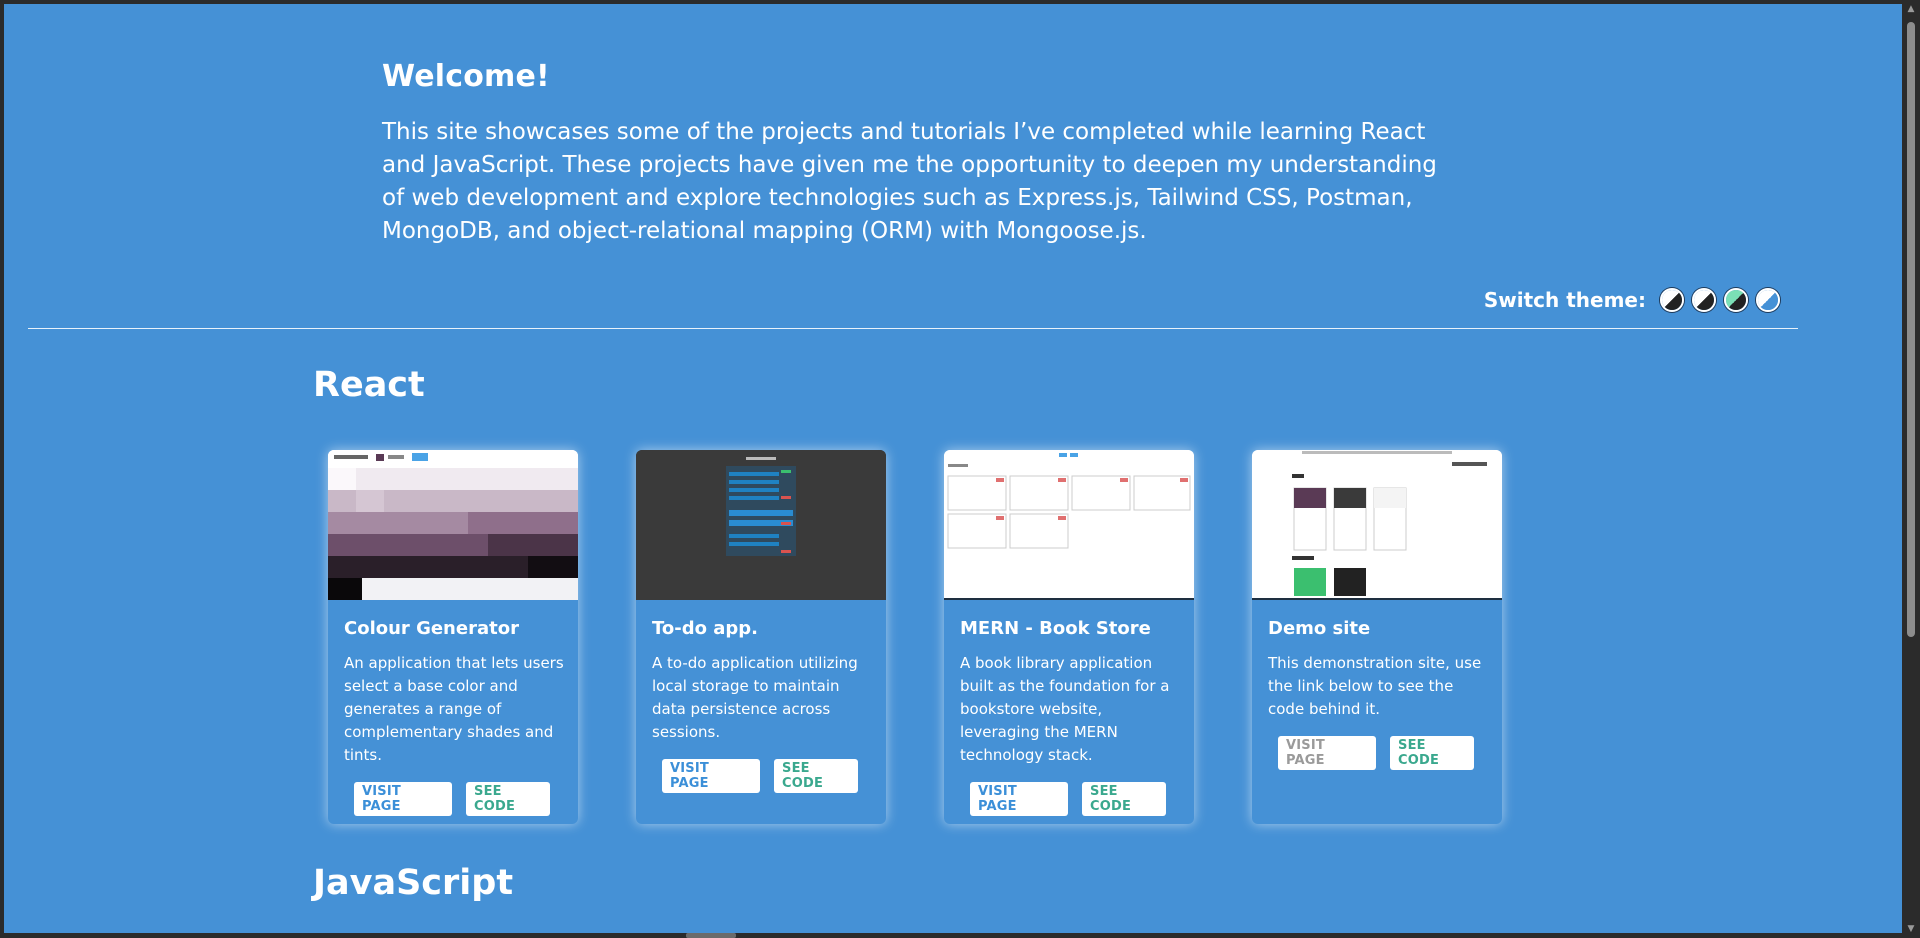  Describe the element at coordinates (1911, 329) in the screenshot. I see `scrollbar-thumb` at that location.